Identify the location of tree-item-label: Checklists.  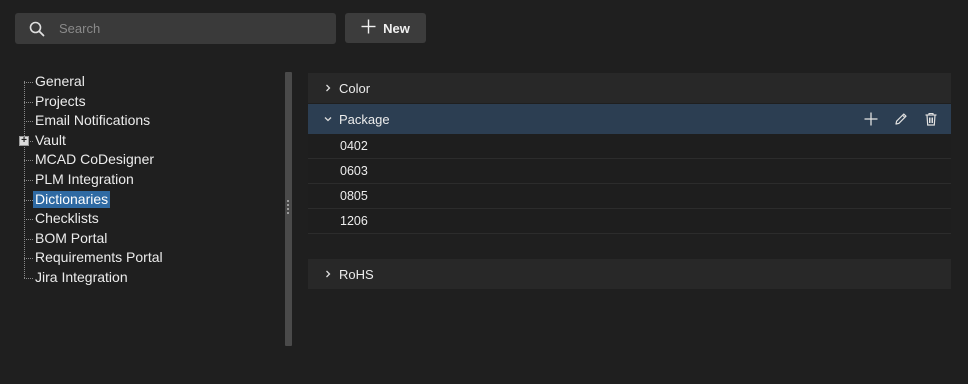
(67, 218).